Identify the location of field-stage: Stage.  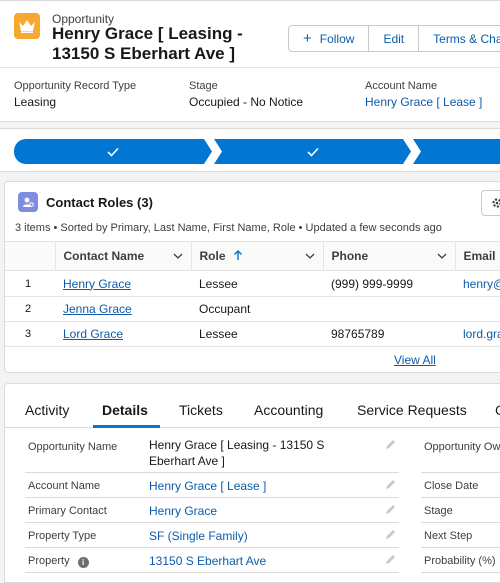
(460, 510).